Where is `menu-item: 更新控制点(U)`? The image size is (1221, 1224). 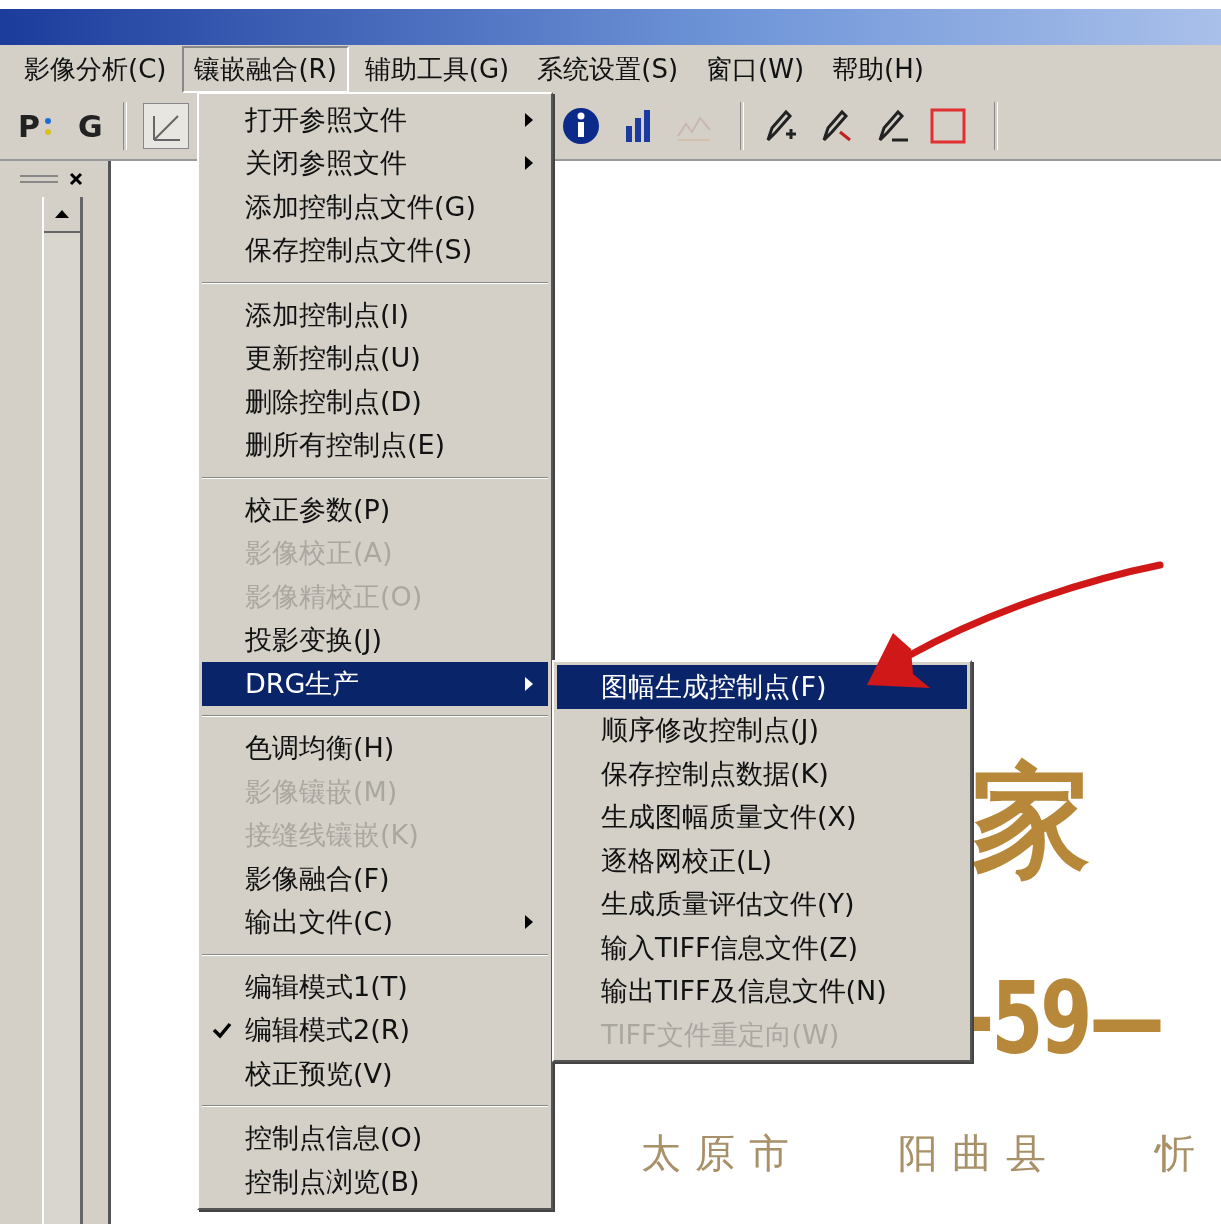 menu-item: 更新控制点(U) is located at coordinates (375, 358).